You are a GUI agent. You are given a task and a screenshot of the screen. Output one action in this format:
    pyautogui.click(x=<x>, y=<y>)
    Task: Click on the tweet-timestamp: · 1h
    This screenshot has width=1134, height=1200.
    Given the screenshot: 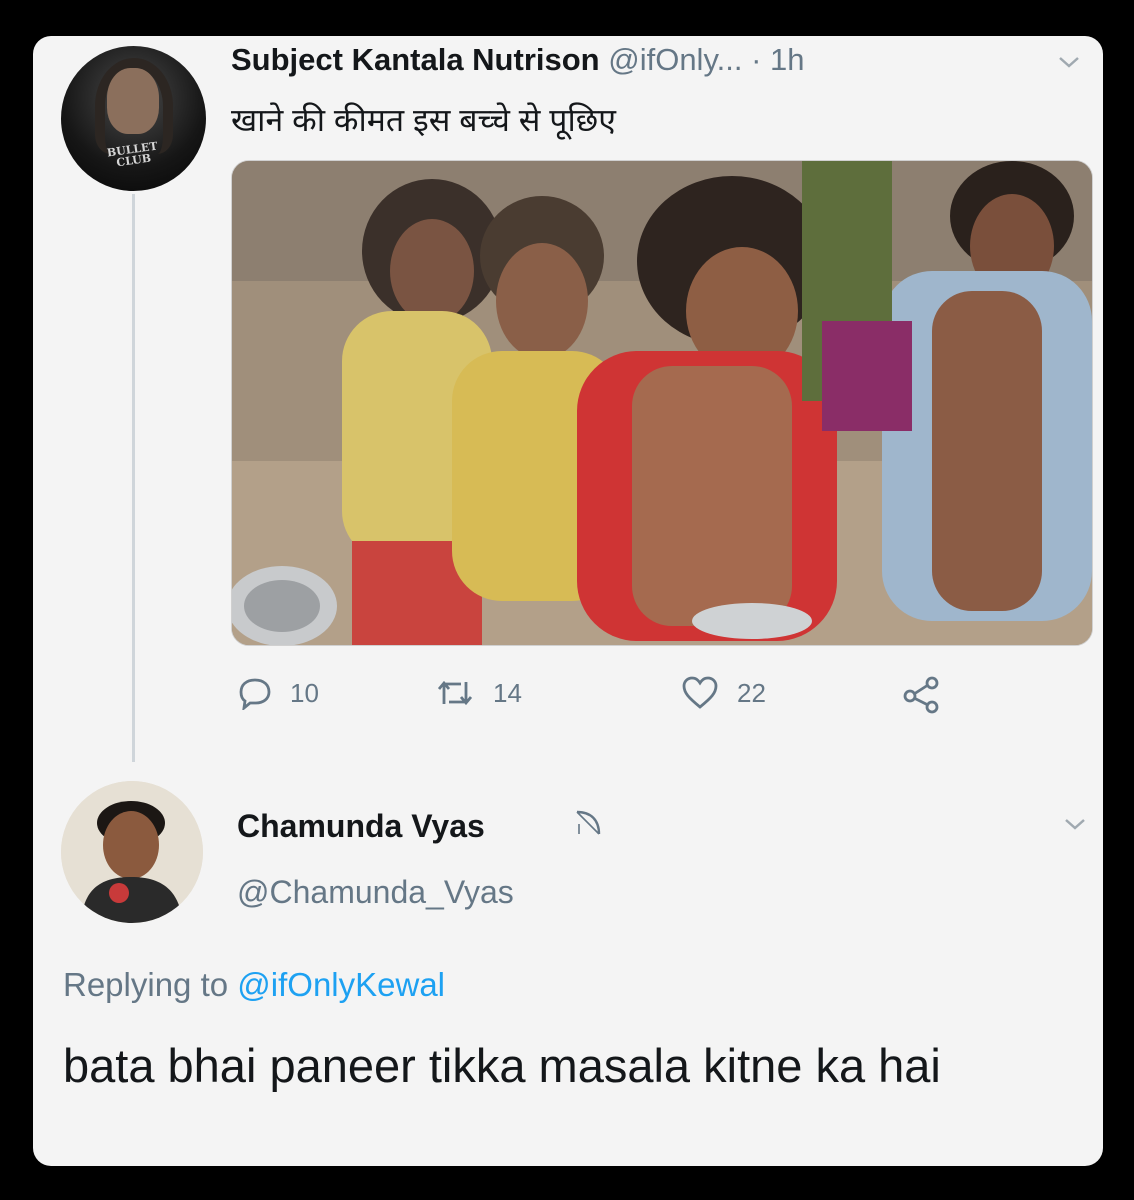 What is the action you would take?
    pyautogui.click(x=777, y=59)
    